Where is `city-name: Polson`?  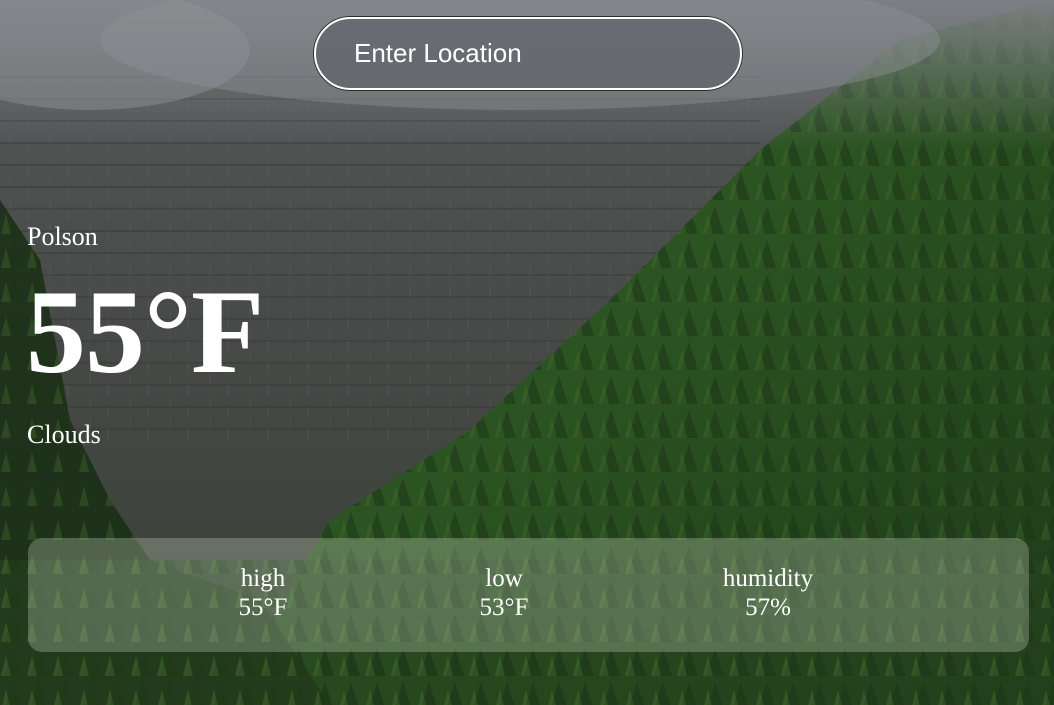 city-name: Polson is located at coordinates (62, 236).